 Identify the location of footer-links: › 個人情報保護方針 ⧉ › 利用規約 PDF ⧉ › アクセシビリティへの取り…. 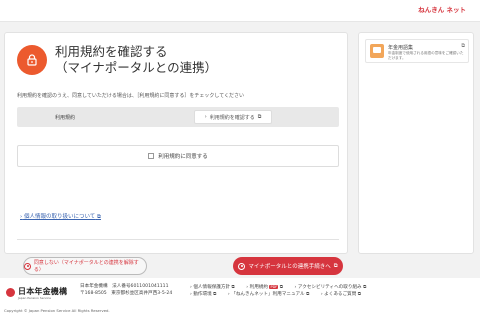
(283, 291).